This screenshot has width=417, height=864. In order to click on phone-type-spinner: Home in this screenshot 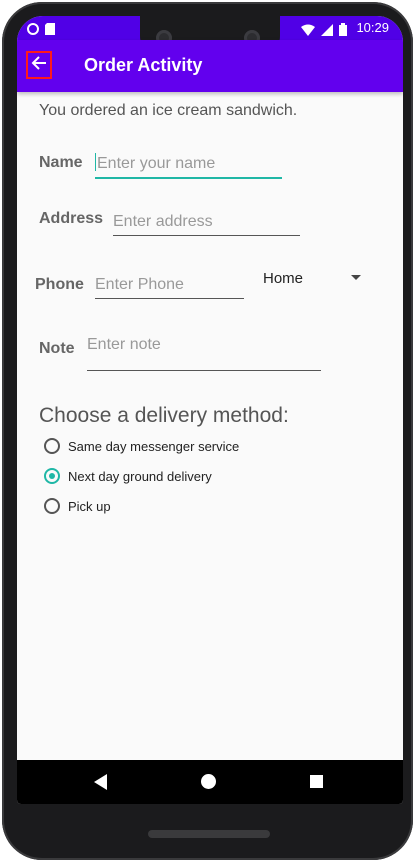, I will do `click(313, 278)`.